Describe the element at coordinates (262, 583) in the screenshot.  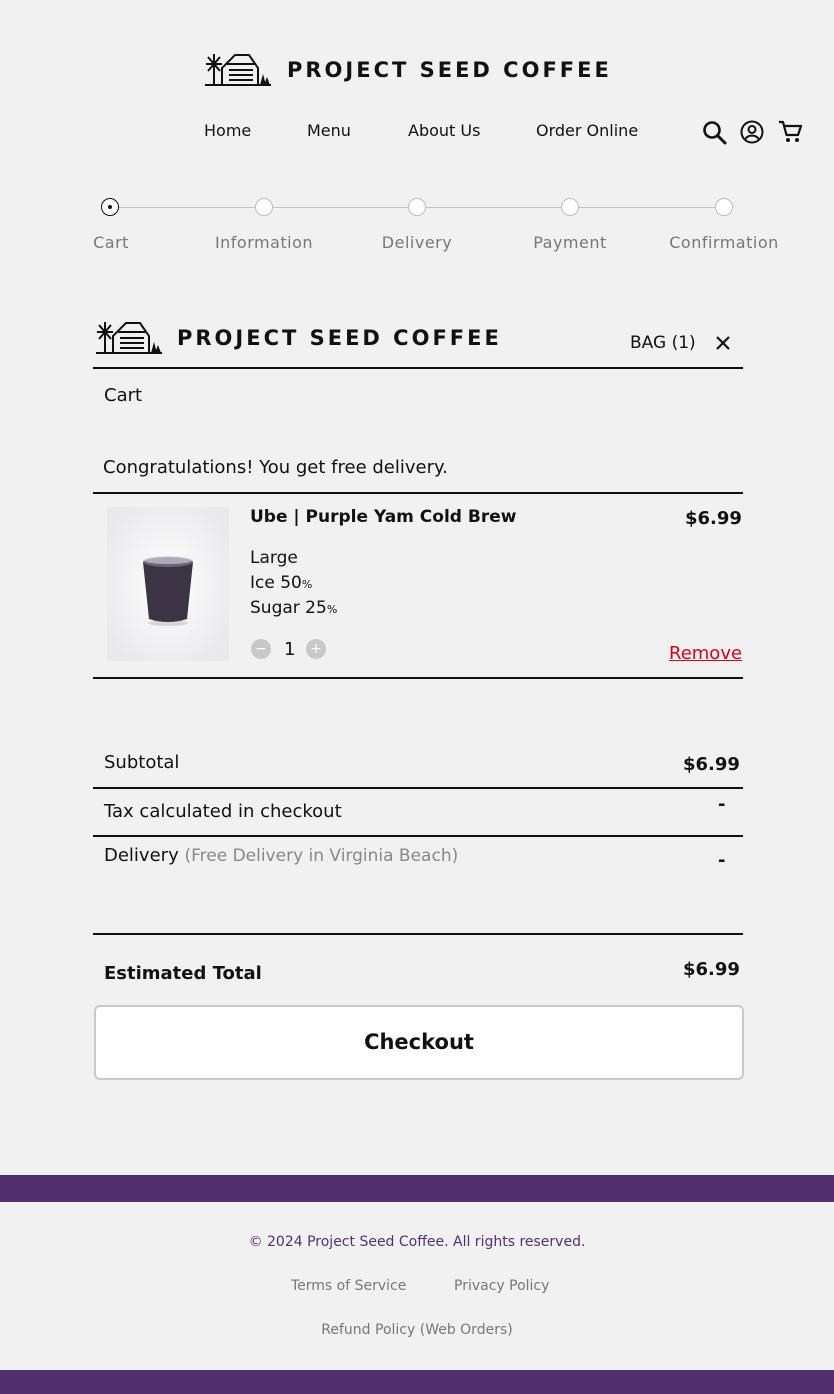
I see `option-ice-label: Ice` at that location.